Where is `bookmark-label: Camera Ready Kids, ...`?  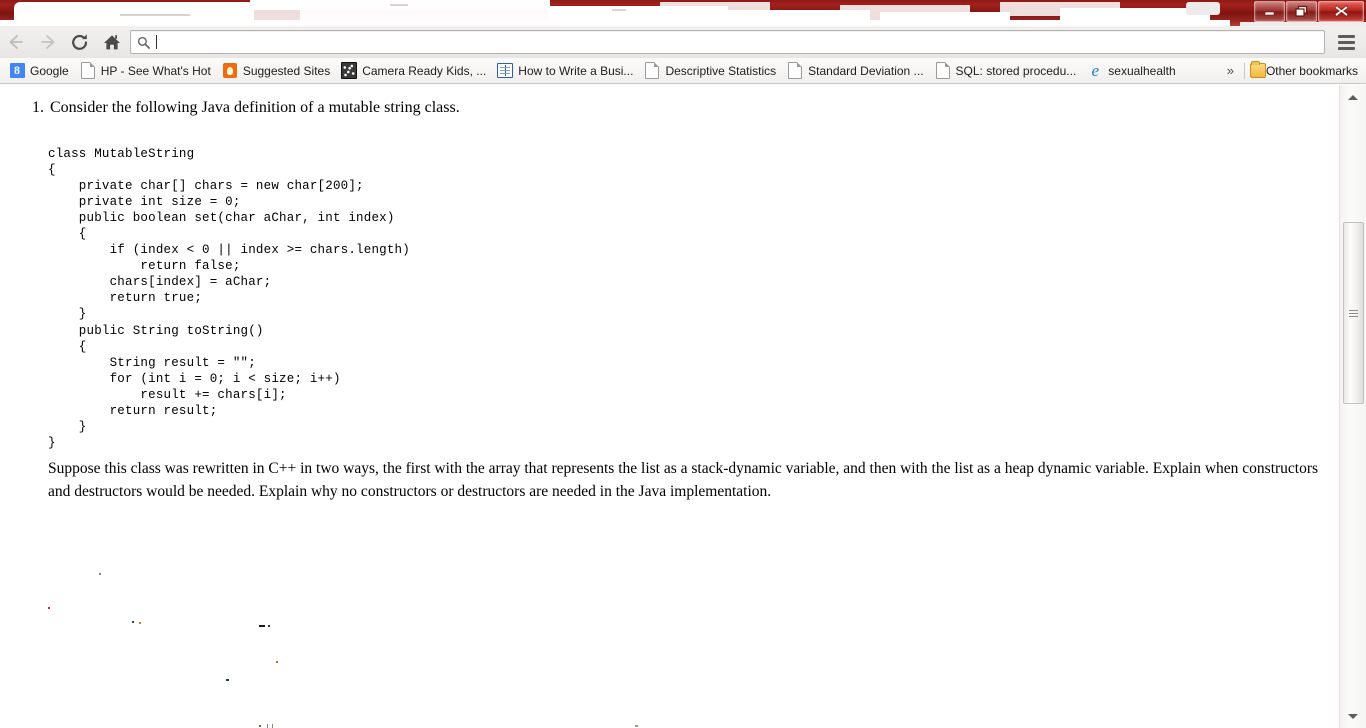 bookmark-label: Camera Ready Kids, ... is located at coordinates (424, 70).